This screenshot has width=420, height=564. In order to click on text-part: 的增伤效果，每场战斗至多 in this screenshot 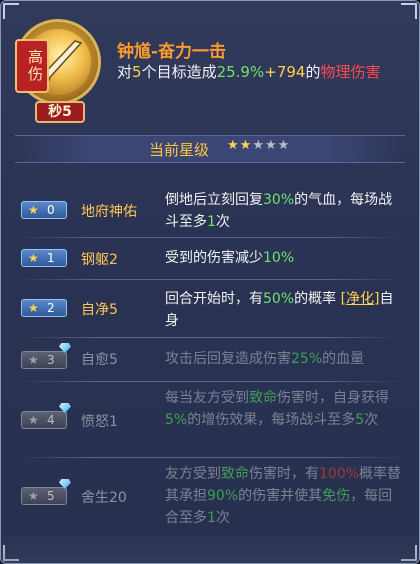, I will do `click(271, 420)`.